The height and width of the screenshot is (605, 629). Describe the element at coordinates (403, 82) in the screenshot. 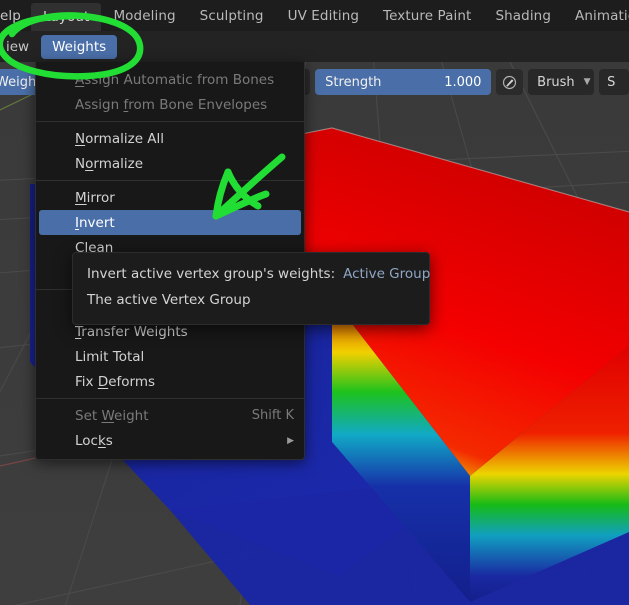

I see `strength-slider: Strength 1.000` at that location.